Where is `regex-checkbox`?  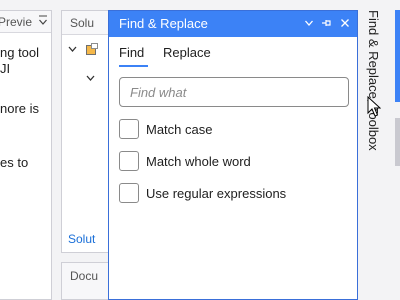 regex-checkbox is located at coordinates (129, 193).